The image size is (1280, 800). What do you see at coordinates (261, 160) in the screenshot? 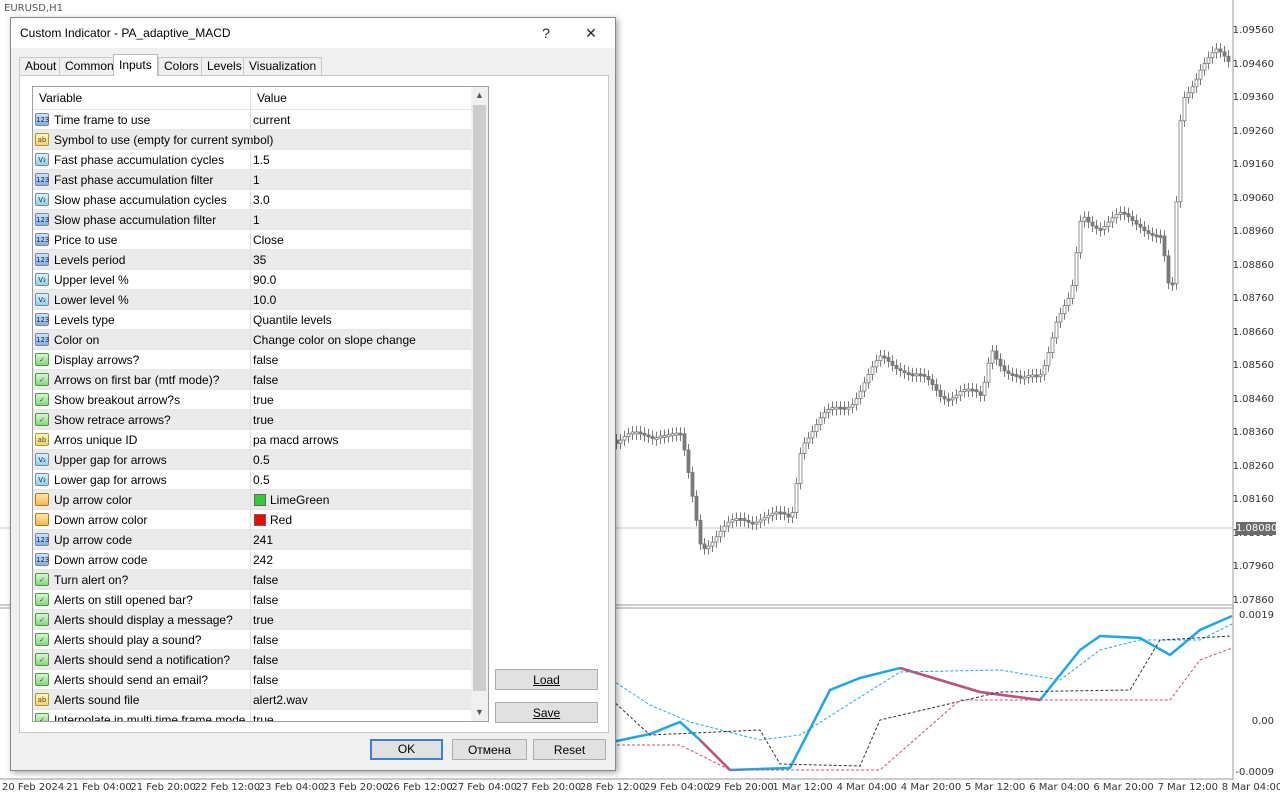
I see `input-value: 1.5` at bounding box center [261, 160].